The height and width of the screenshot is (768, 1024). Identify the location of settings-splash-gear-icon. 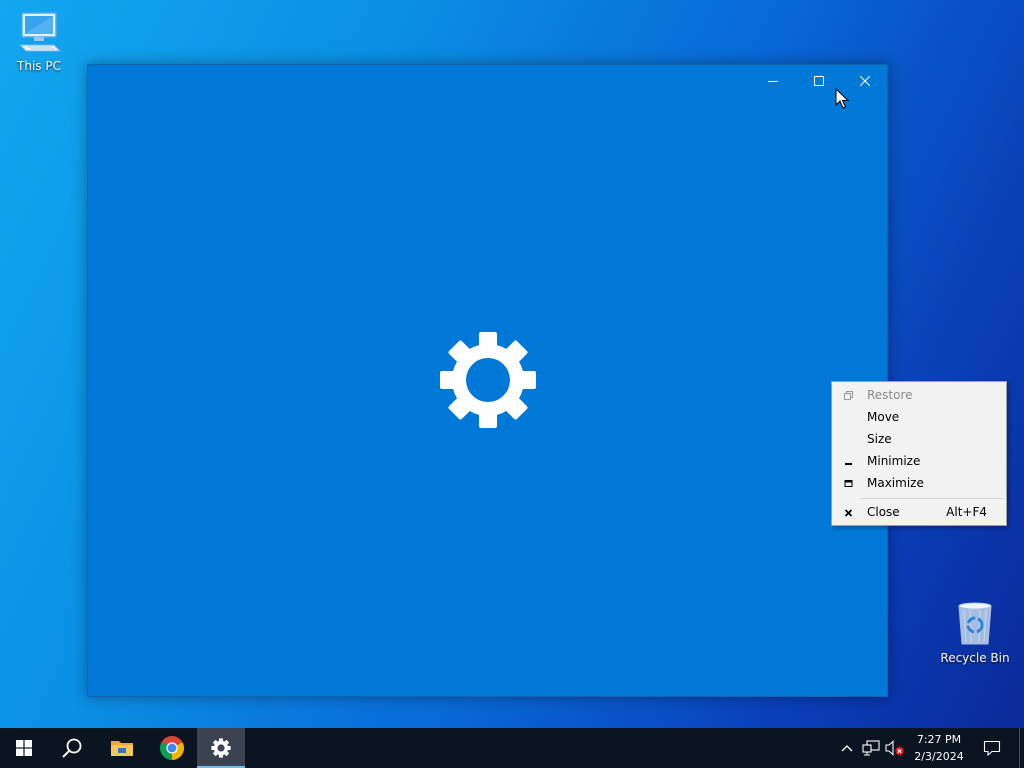
(488, 382).